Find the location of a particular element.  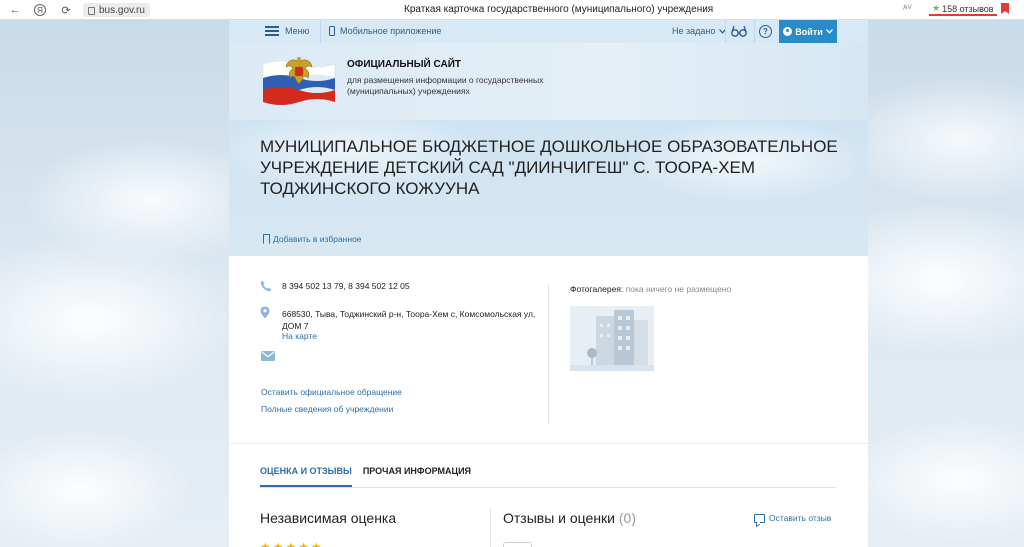

yandex-icon: Я is located at coordinates (40, 10).